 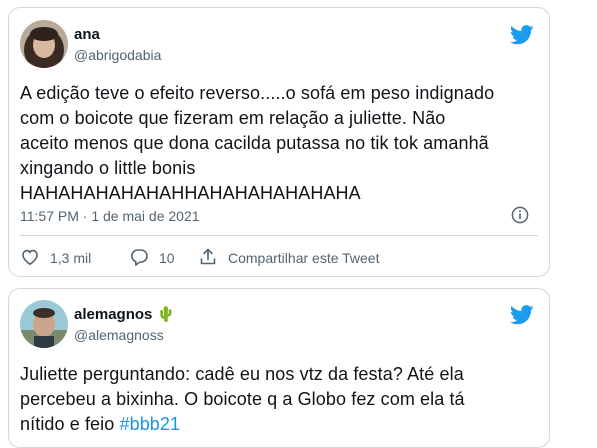 I want to click on reply-bubble-icon, so click(x=139, y=257).